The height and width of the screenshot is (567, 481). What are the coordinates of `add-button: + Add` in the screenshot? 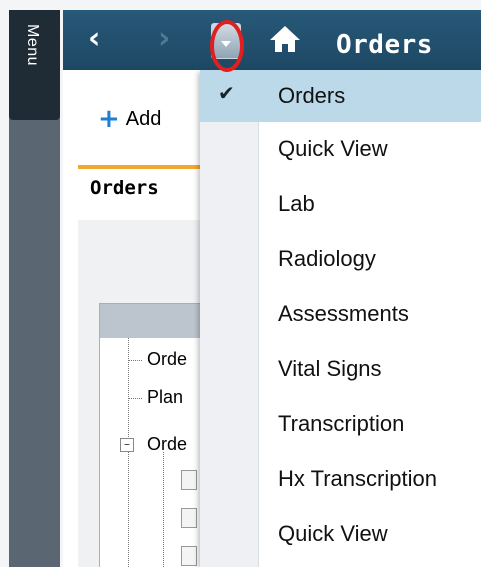 It's located at (130, 119).